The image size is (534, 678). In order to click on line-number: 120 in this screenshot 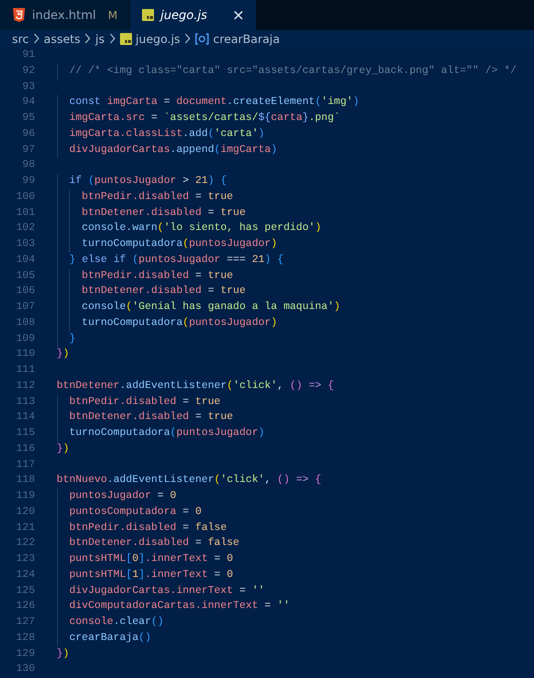, I will do `click(25, 512)`.